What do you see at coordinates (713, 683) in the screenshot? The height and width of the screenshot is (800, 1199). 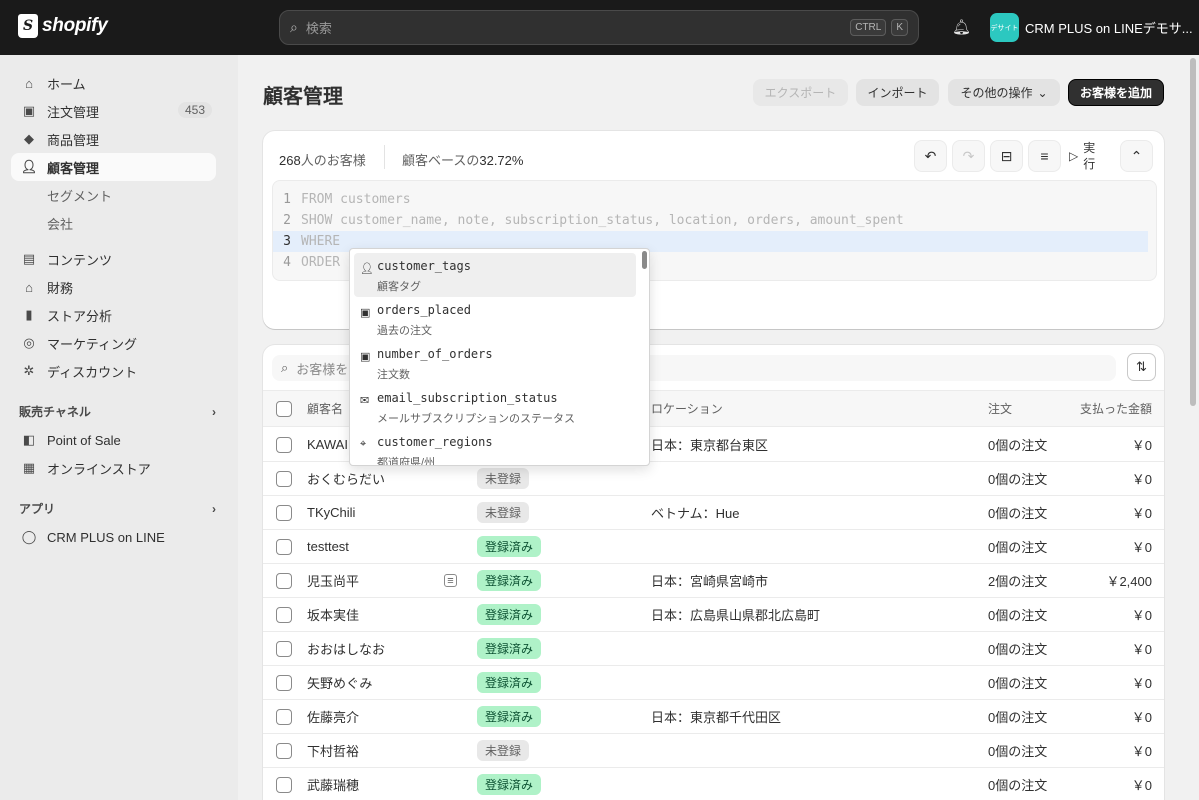 I see `table-row: 矢野めぐみ 登録済み 0個の注文 ￥0` at bounding box center [713, 683].